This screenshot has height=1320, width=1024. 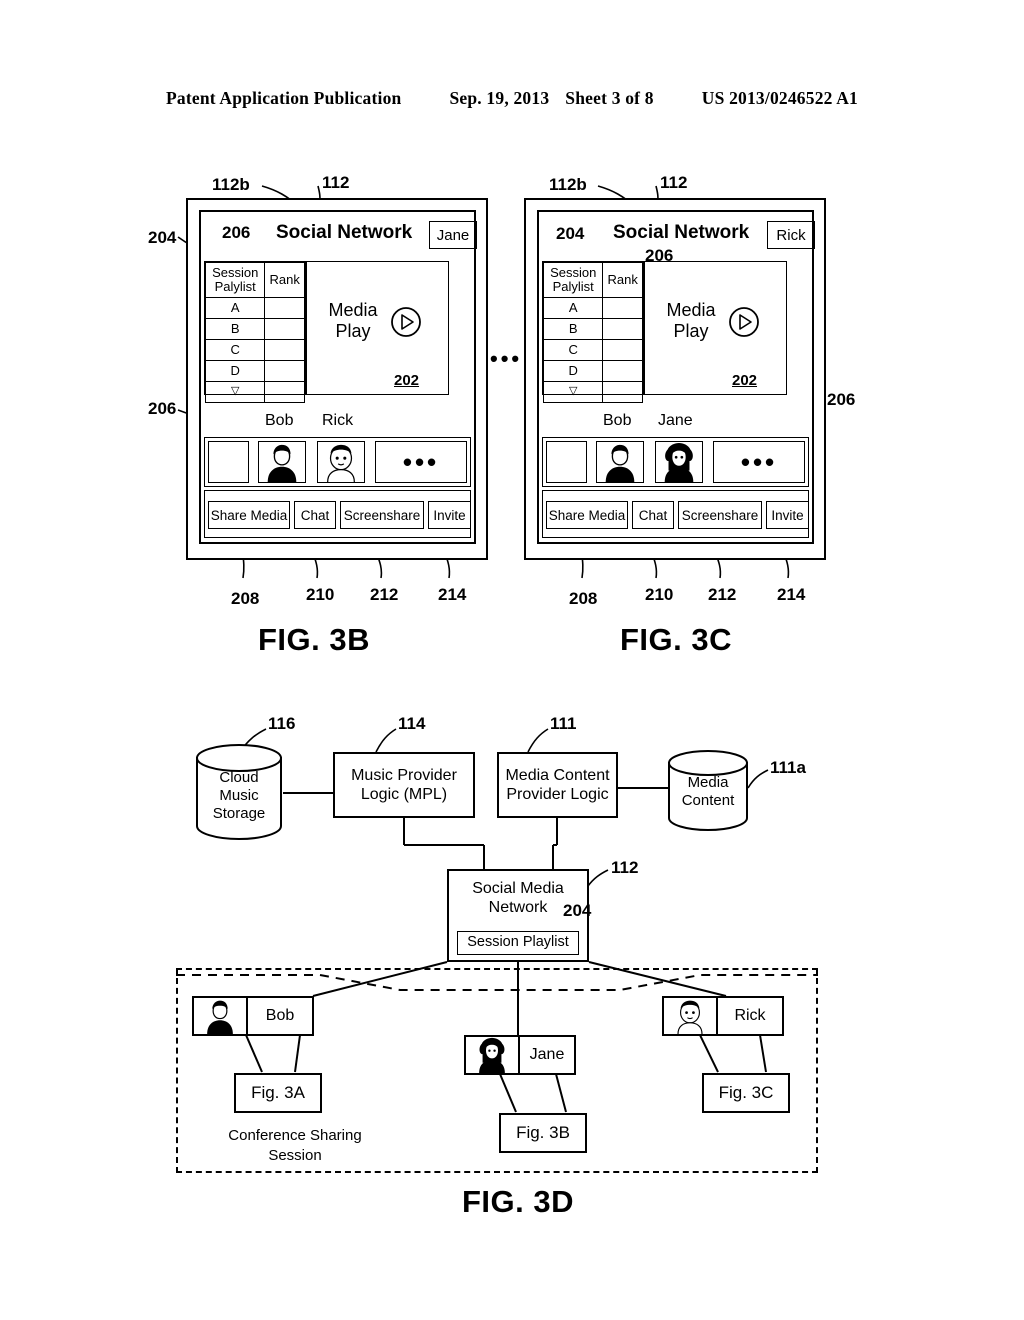 I want to click on media-content-line2: Content, so click(x=708, y=800).